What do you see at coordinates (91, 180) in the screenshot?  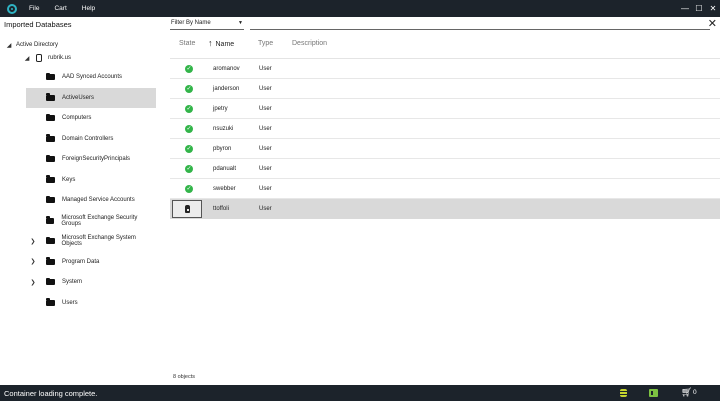 I see `tree-item: Keys` at bounding box center [91, 180].